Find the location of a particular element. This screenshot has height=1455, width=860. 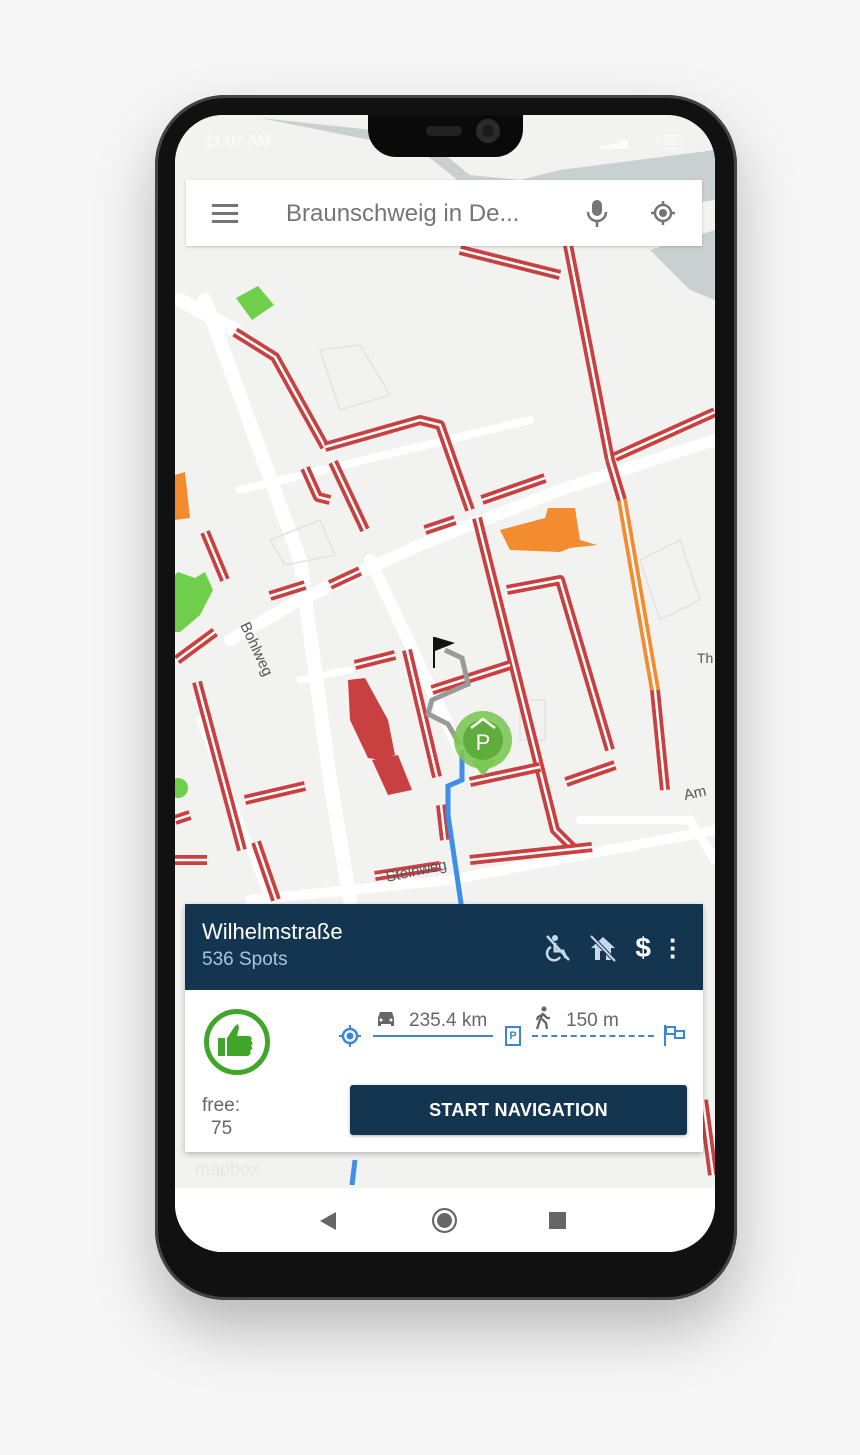

panel-header: Wilhelmstraße 536 Spots $ · · · is located at coordinates (444, 947).